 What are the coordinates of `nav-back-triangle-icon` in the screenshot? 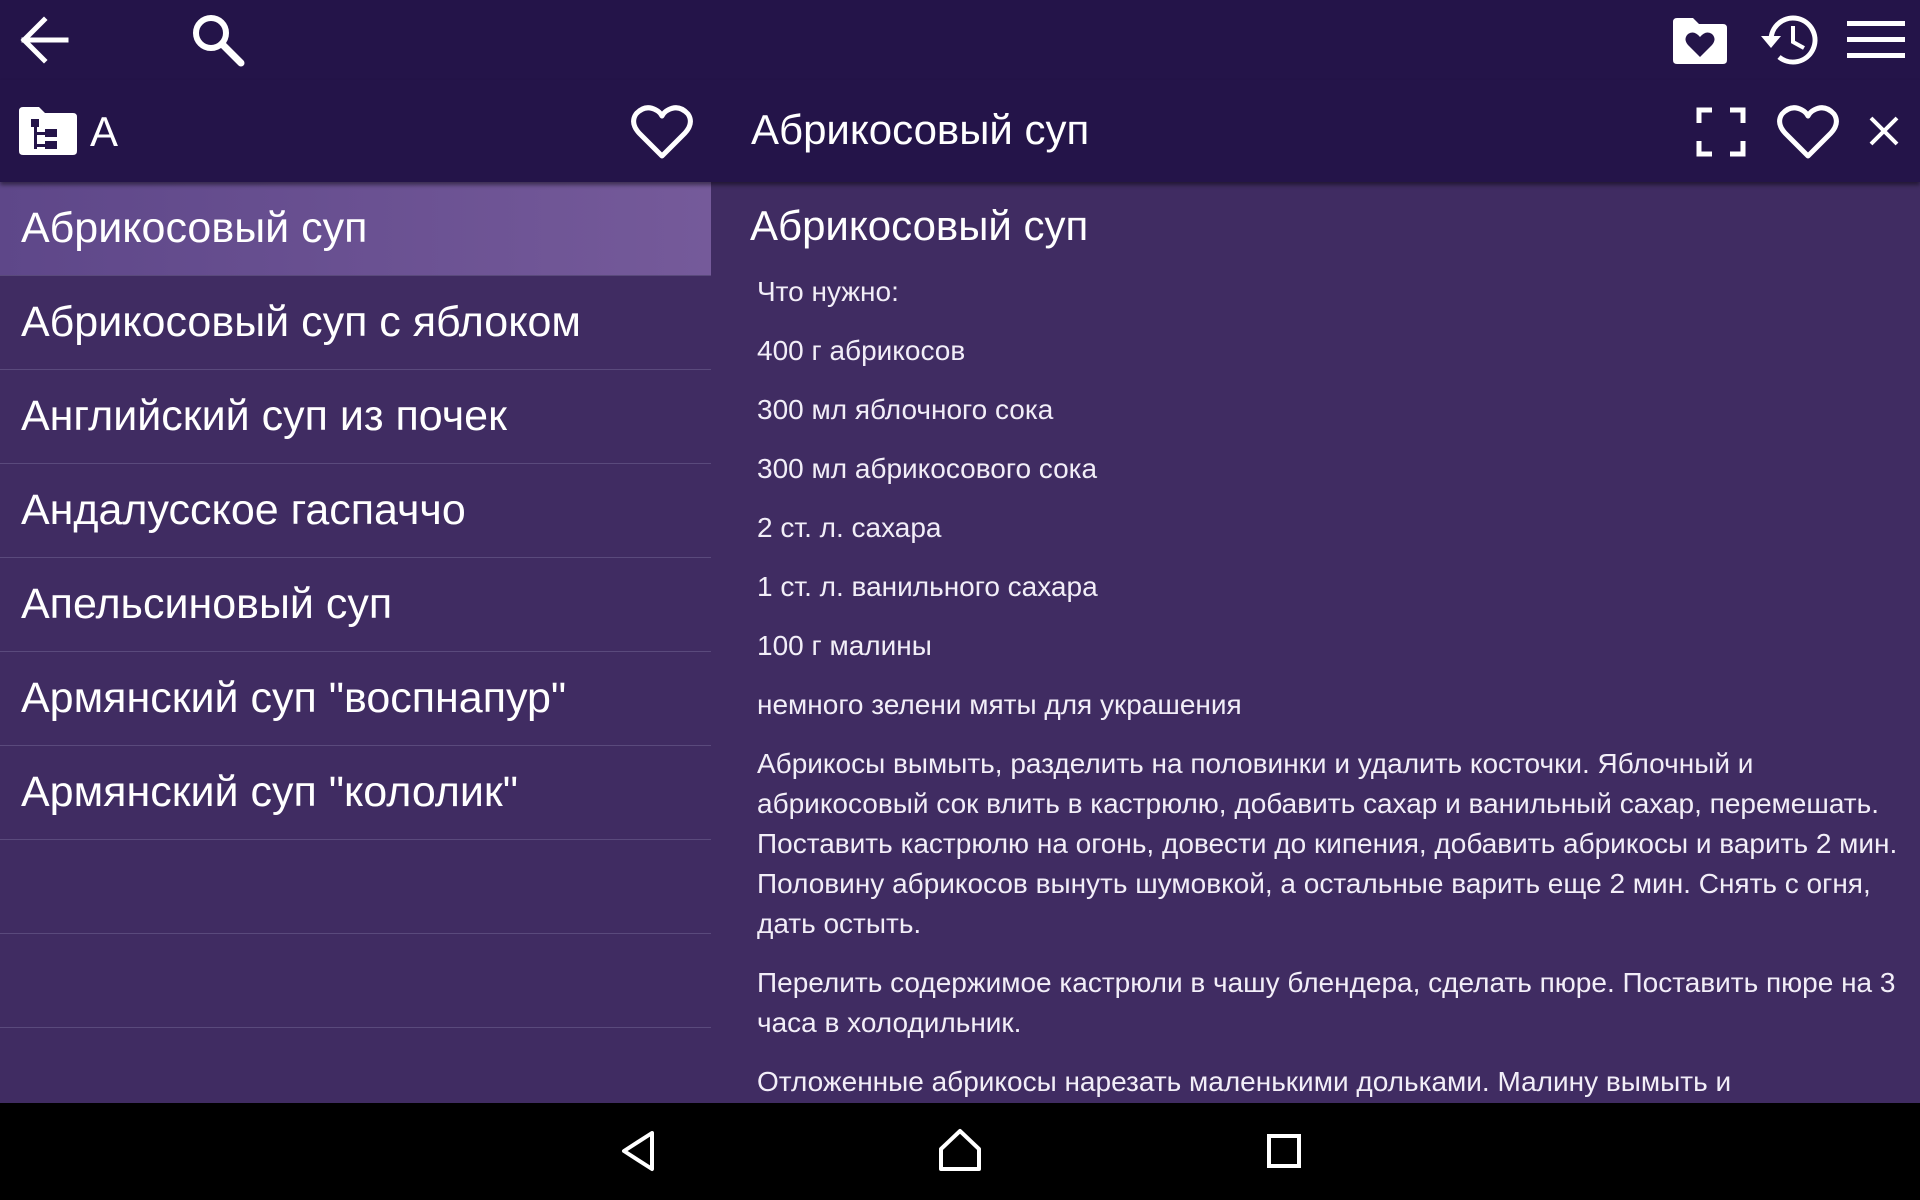 It's located at (638, 1151).